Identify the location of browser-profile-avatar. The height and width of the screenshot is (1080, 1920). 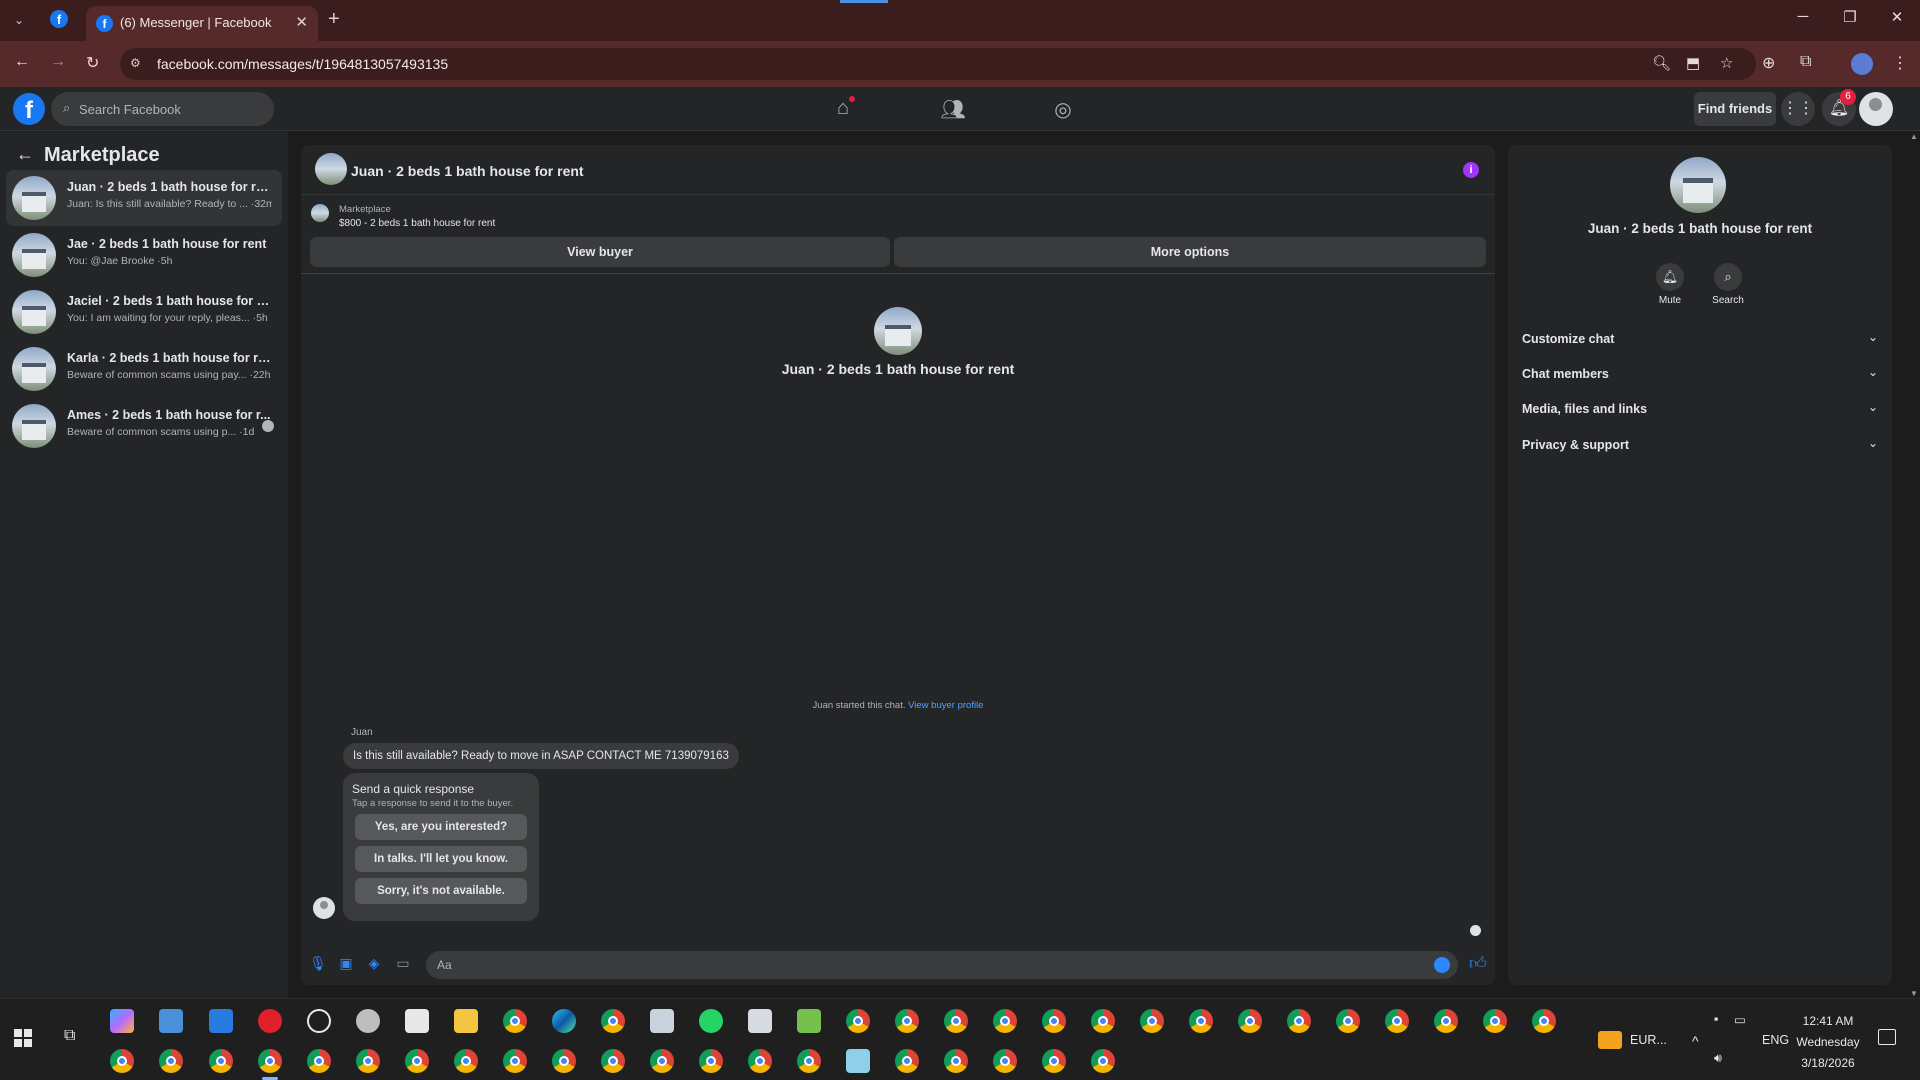
(1862, 64).